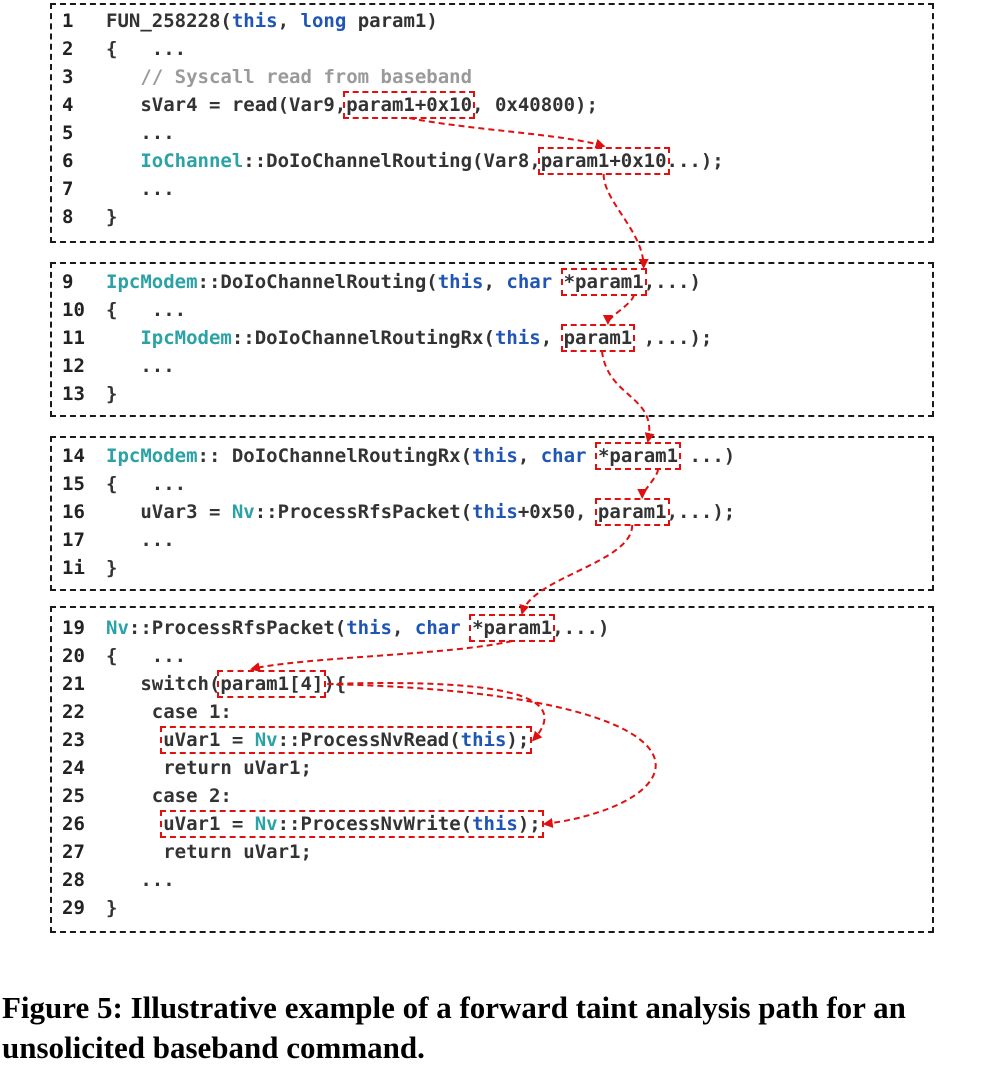 This screenshot has width=983, height=1068. Describe the element at coordinates (289, 77) in the screenshot. I see `code-token: // Syscall read from baseband` at that location.